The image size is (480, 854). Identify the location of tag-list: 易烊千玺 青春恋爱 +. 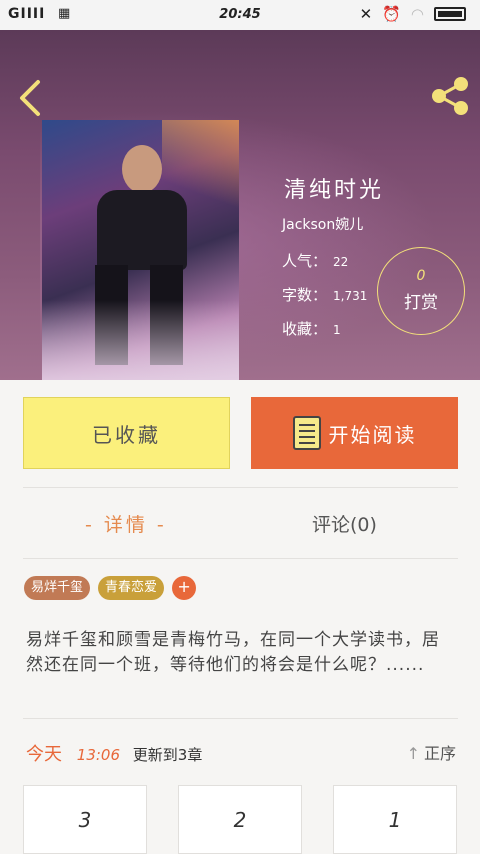
(110, 588).